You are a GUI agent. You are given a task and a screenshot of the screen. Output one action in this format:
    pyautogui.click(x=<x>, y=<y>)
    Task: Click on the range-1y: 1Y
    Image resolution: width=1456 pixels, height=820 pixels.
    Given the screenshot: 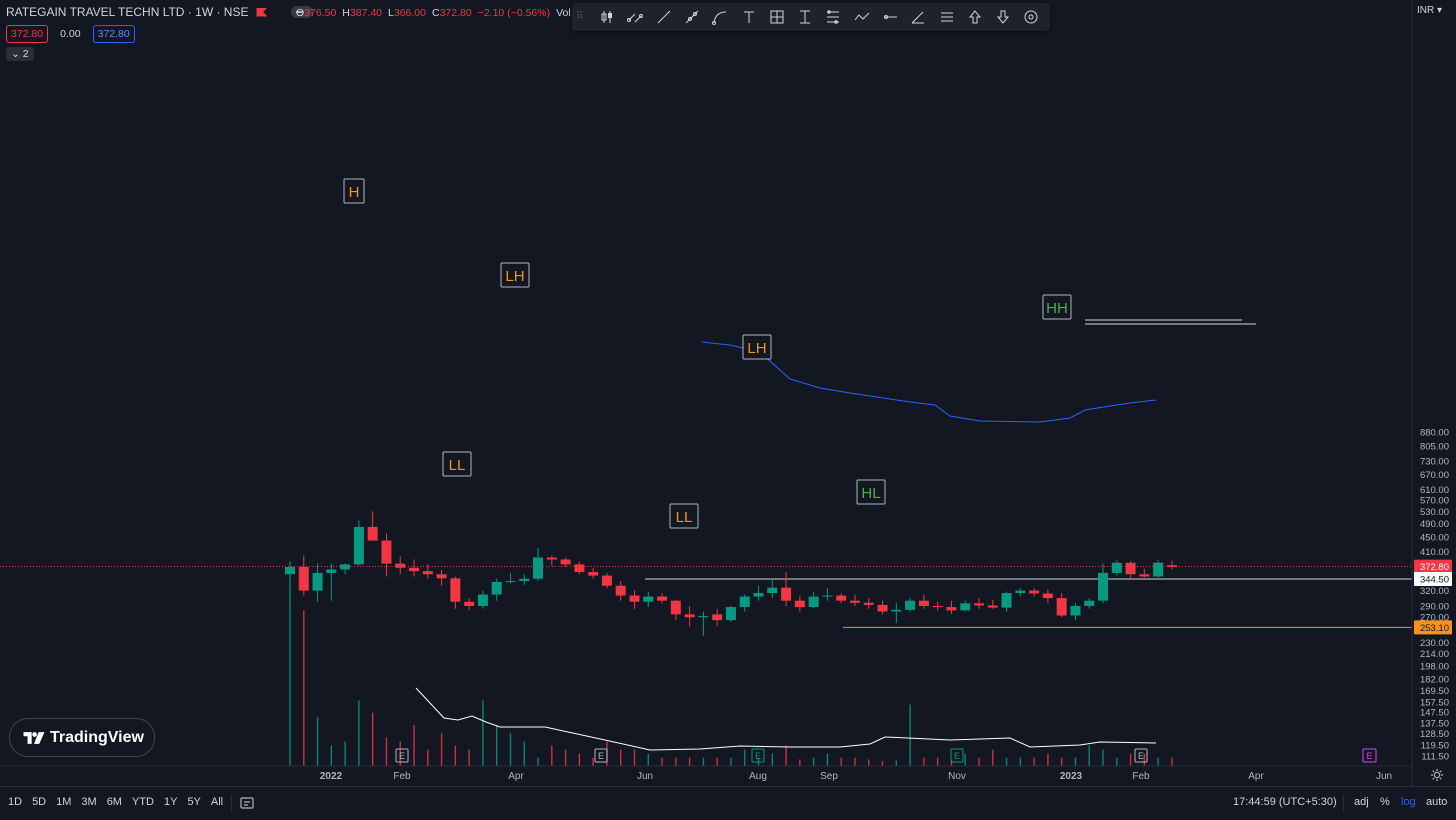 What is the action you would take?
    pyautogui.click(x=170, y=802)
    